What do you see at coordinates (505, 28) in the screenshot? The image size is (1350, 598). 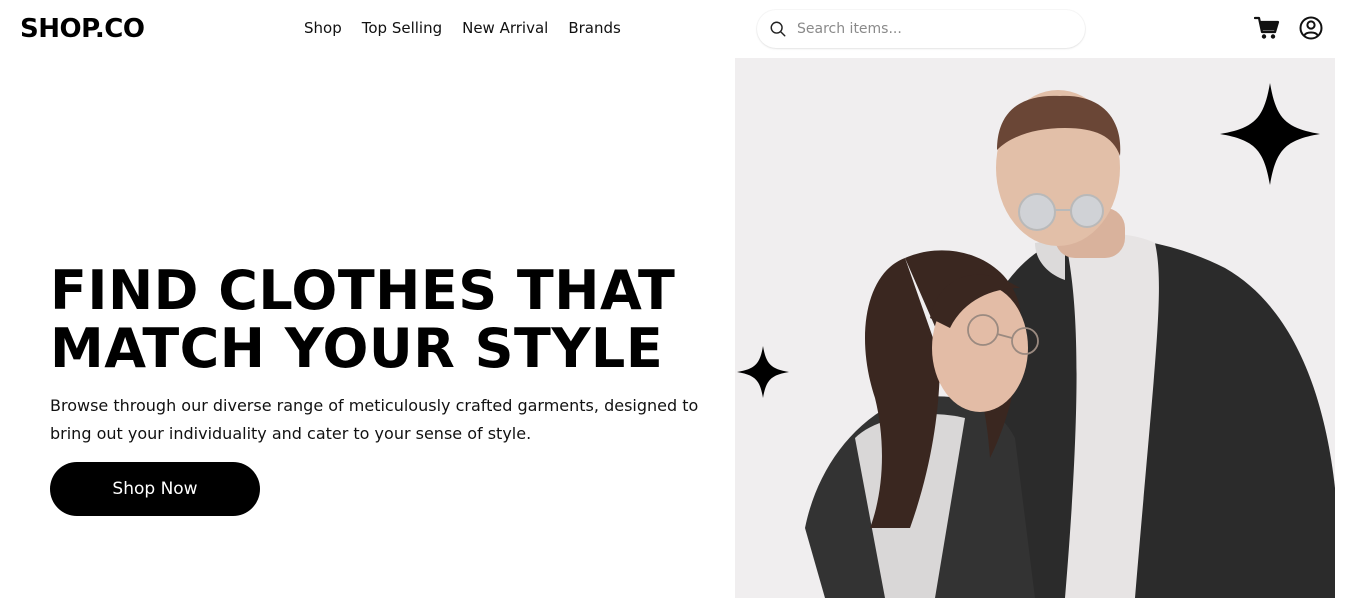 I see `nav-item-new-arrival: New Arrival` at bounding box center [505, 28].